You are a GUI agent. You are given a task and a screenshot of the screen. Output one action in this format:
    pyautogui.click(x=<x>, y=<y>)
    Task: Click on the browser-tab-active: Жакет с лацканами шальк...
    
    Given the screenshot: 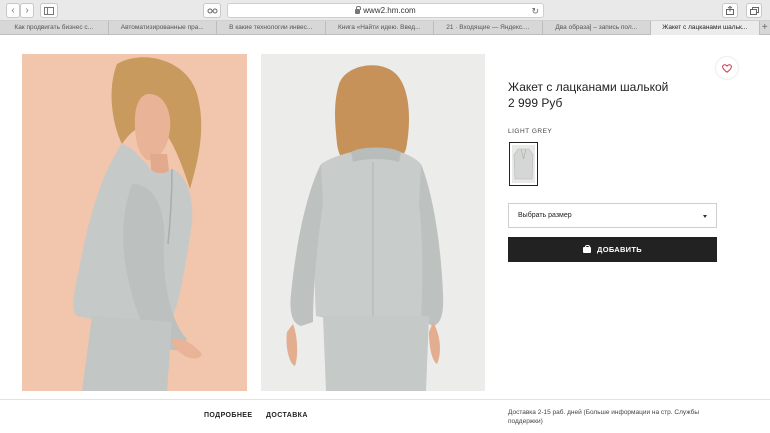 What is the action you would take?
    pyautogui.click(x=705, y=28)
    